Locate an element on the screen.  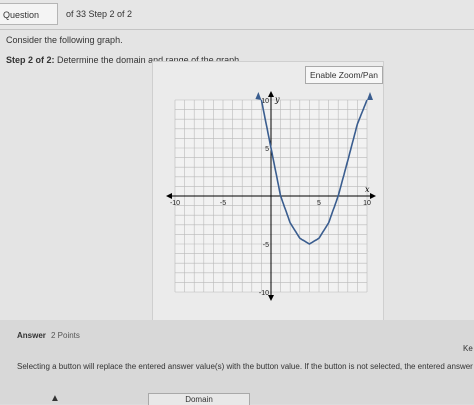
question-selector: Question 13▼ is located at coordinates (29, 22).